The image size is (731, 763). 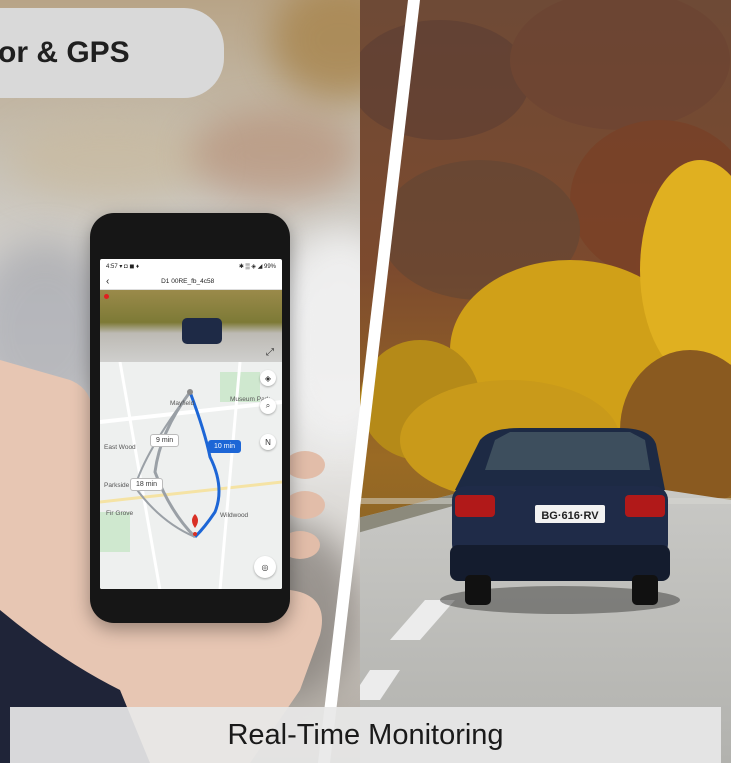 I want to click on app-nav-bar: ‹ D1 00RE_fb_4c58, so click(x=191, y=281).